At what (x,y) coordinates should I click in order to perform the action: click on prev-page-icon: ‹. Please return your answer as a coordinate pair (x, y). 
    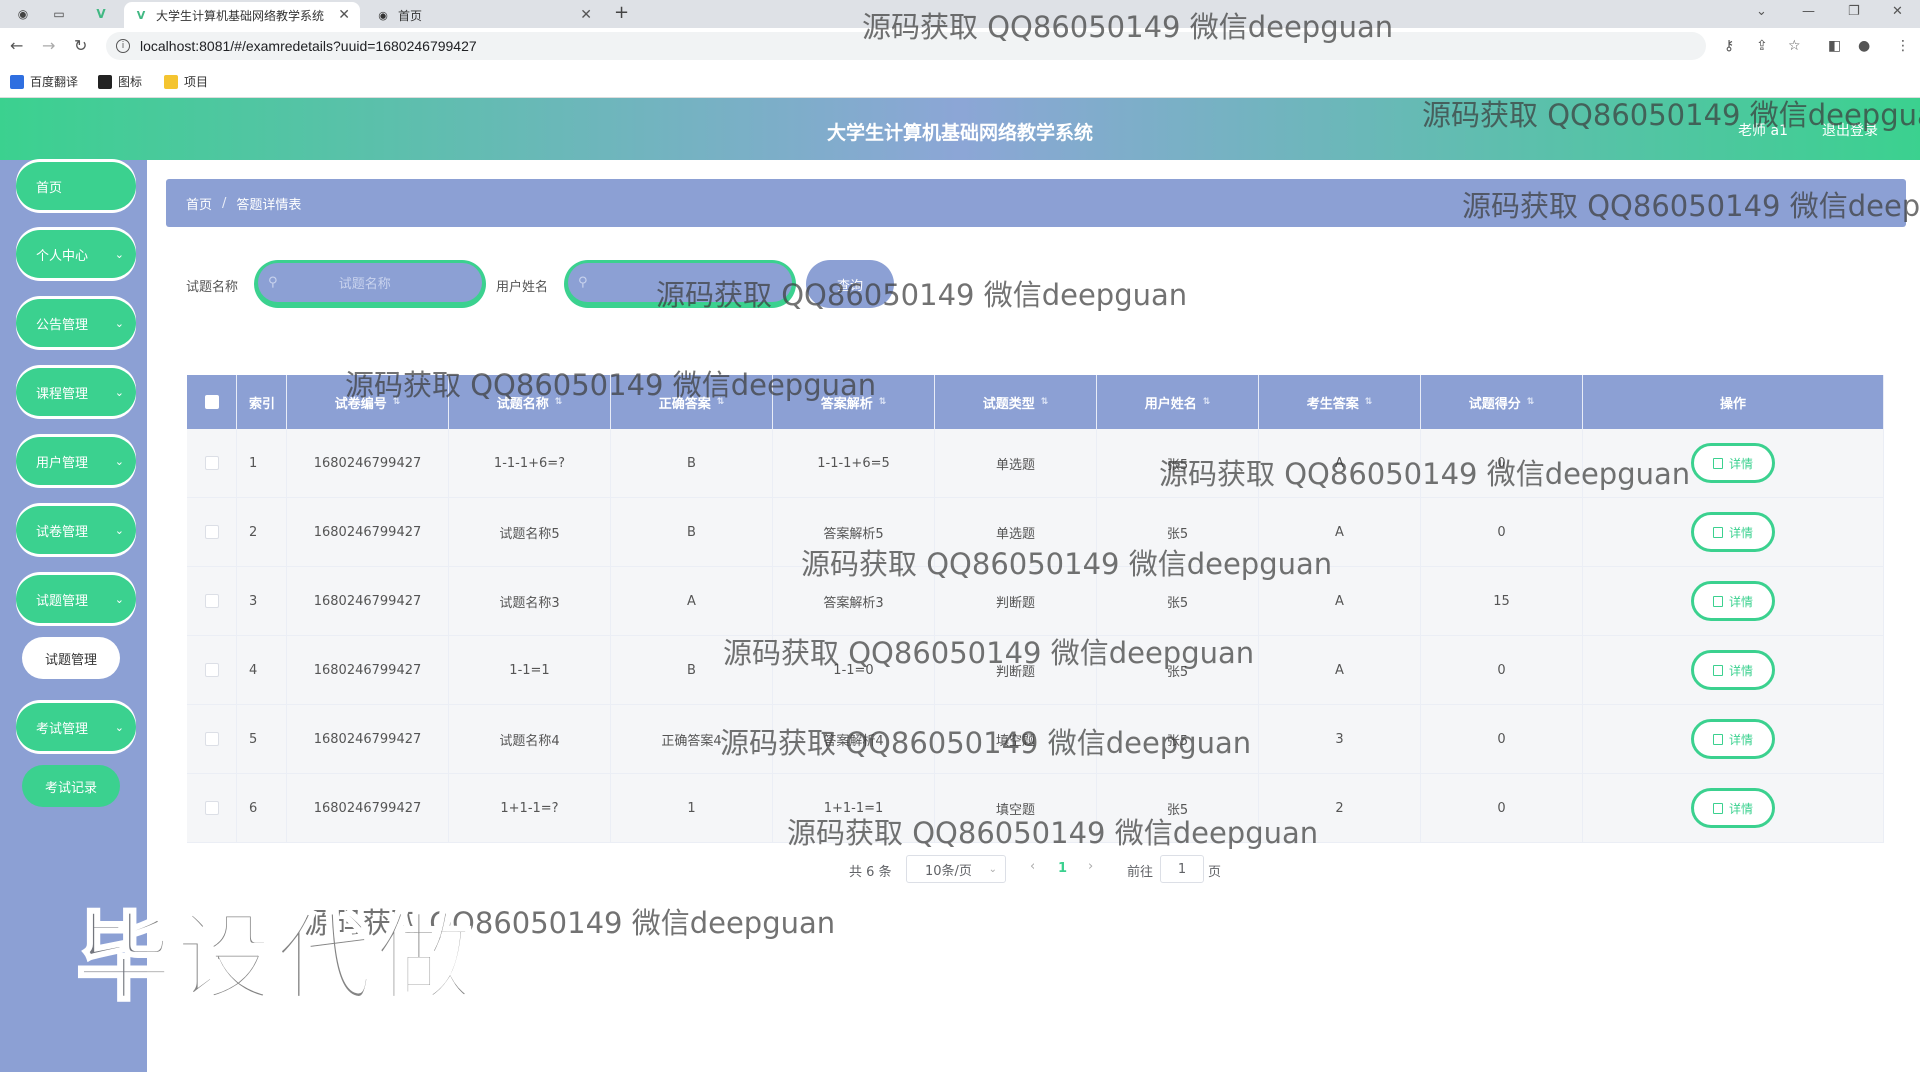
    Looking at the image, I should click on (1032, 866).